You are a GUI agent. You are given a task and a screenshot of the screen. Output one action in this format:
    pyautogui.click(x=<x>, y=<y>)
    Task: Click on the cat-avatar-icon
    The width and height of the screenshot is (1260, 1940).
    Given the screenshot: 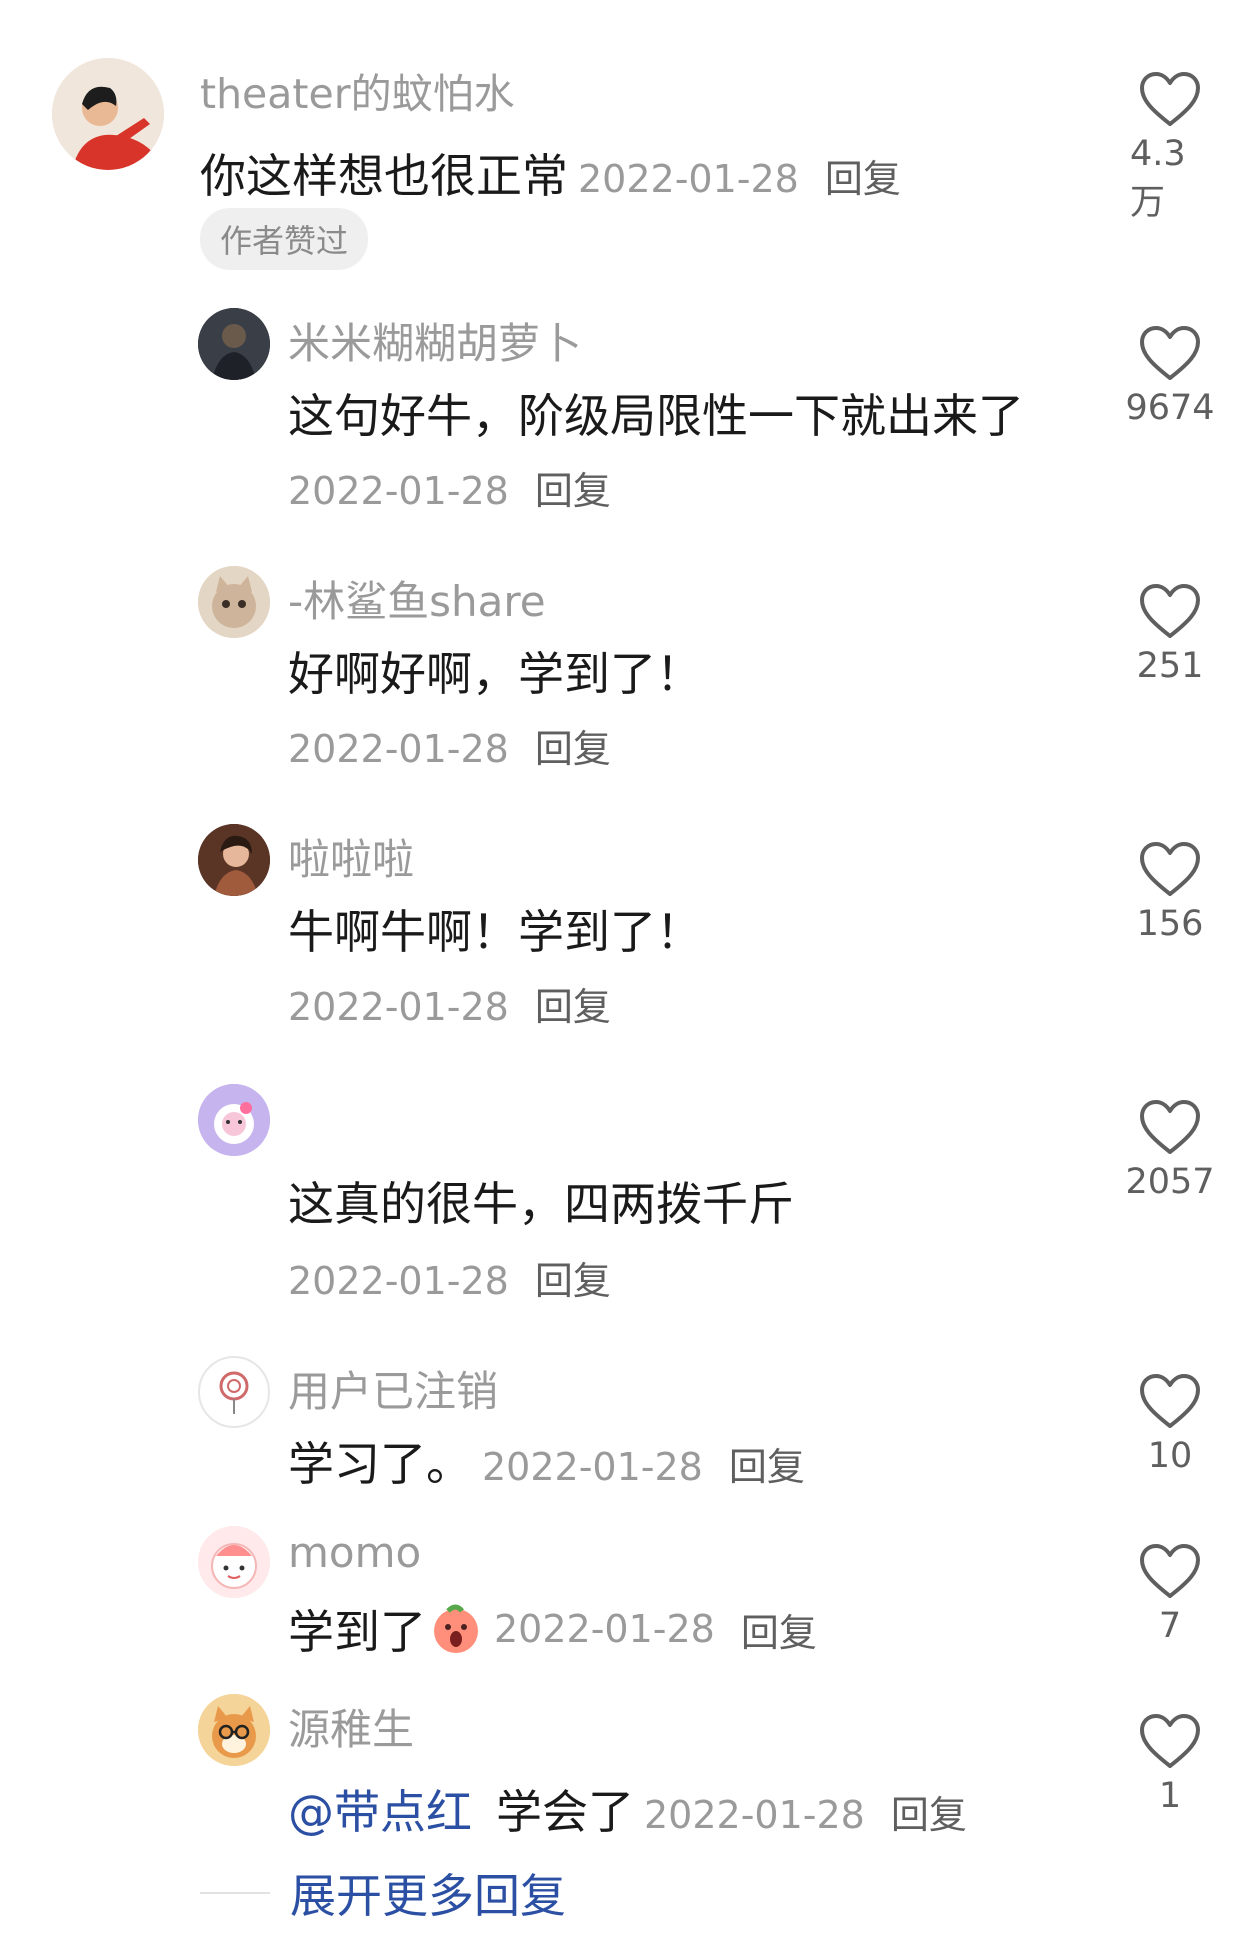 What is the action you would take?
    pyautogui.click(x=234, y=602)
    